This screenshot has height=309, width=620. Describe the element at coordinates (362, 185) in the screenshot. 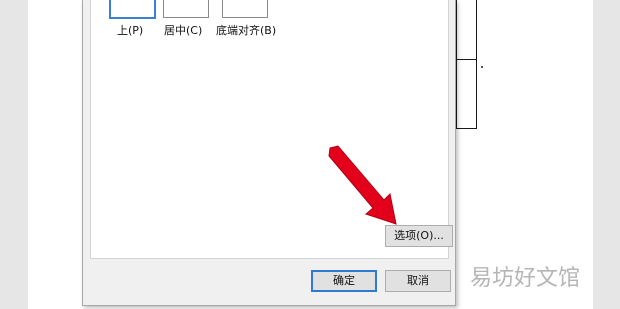

I see `red-arrow-icon` at that location.